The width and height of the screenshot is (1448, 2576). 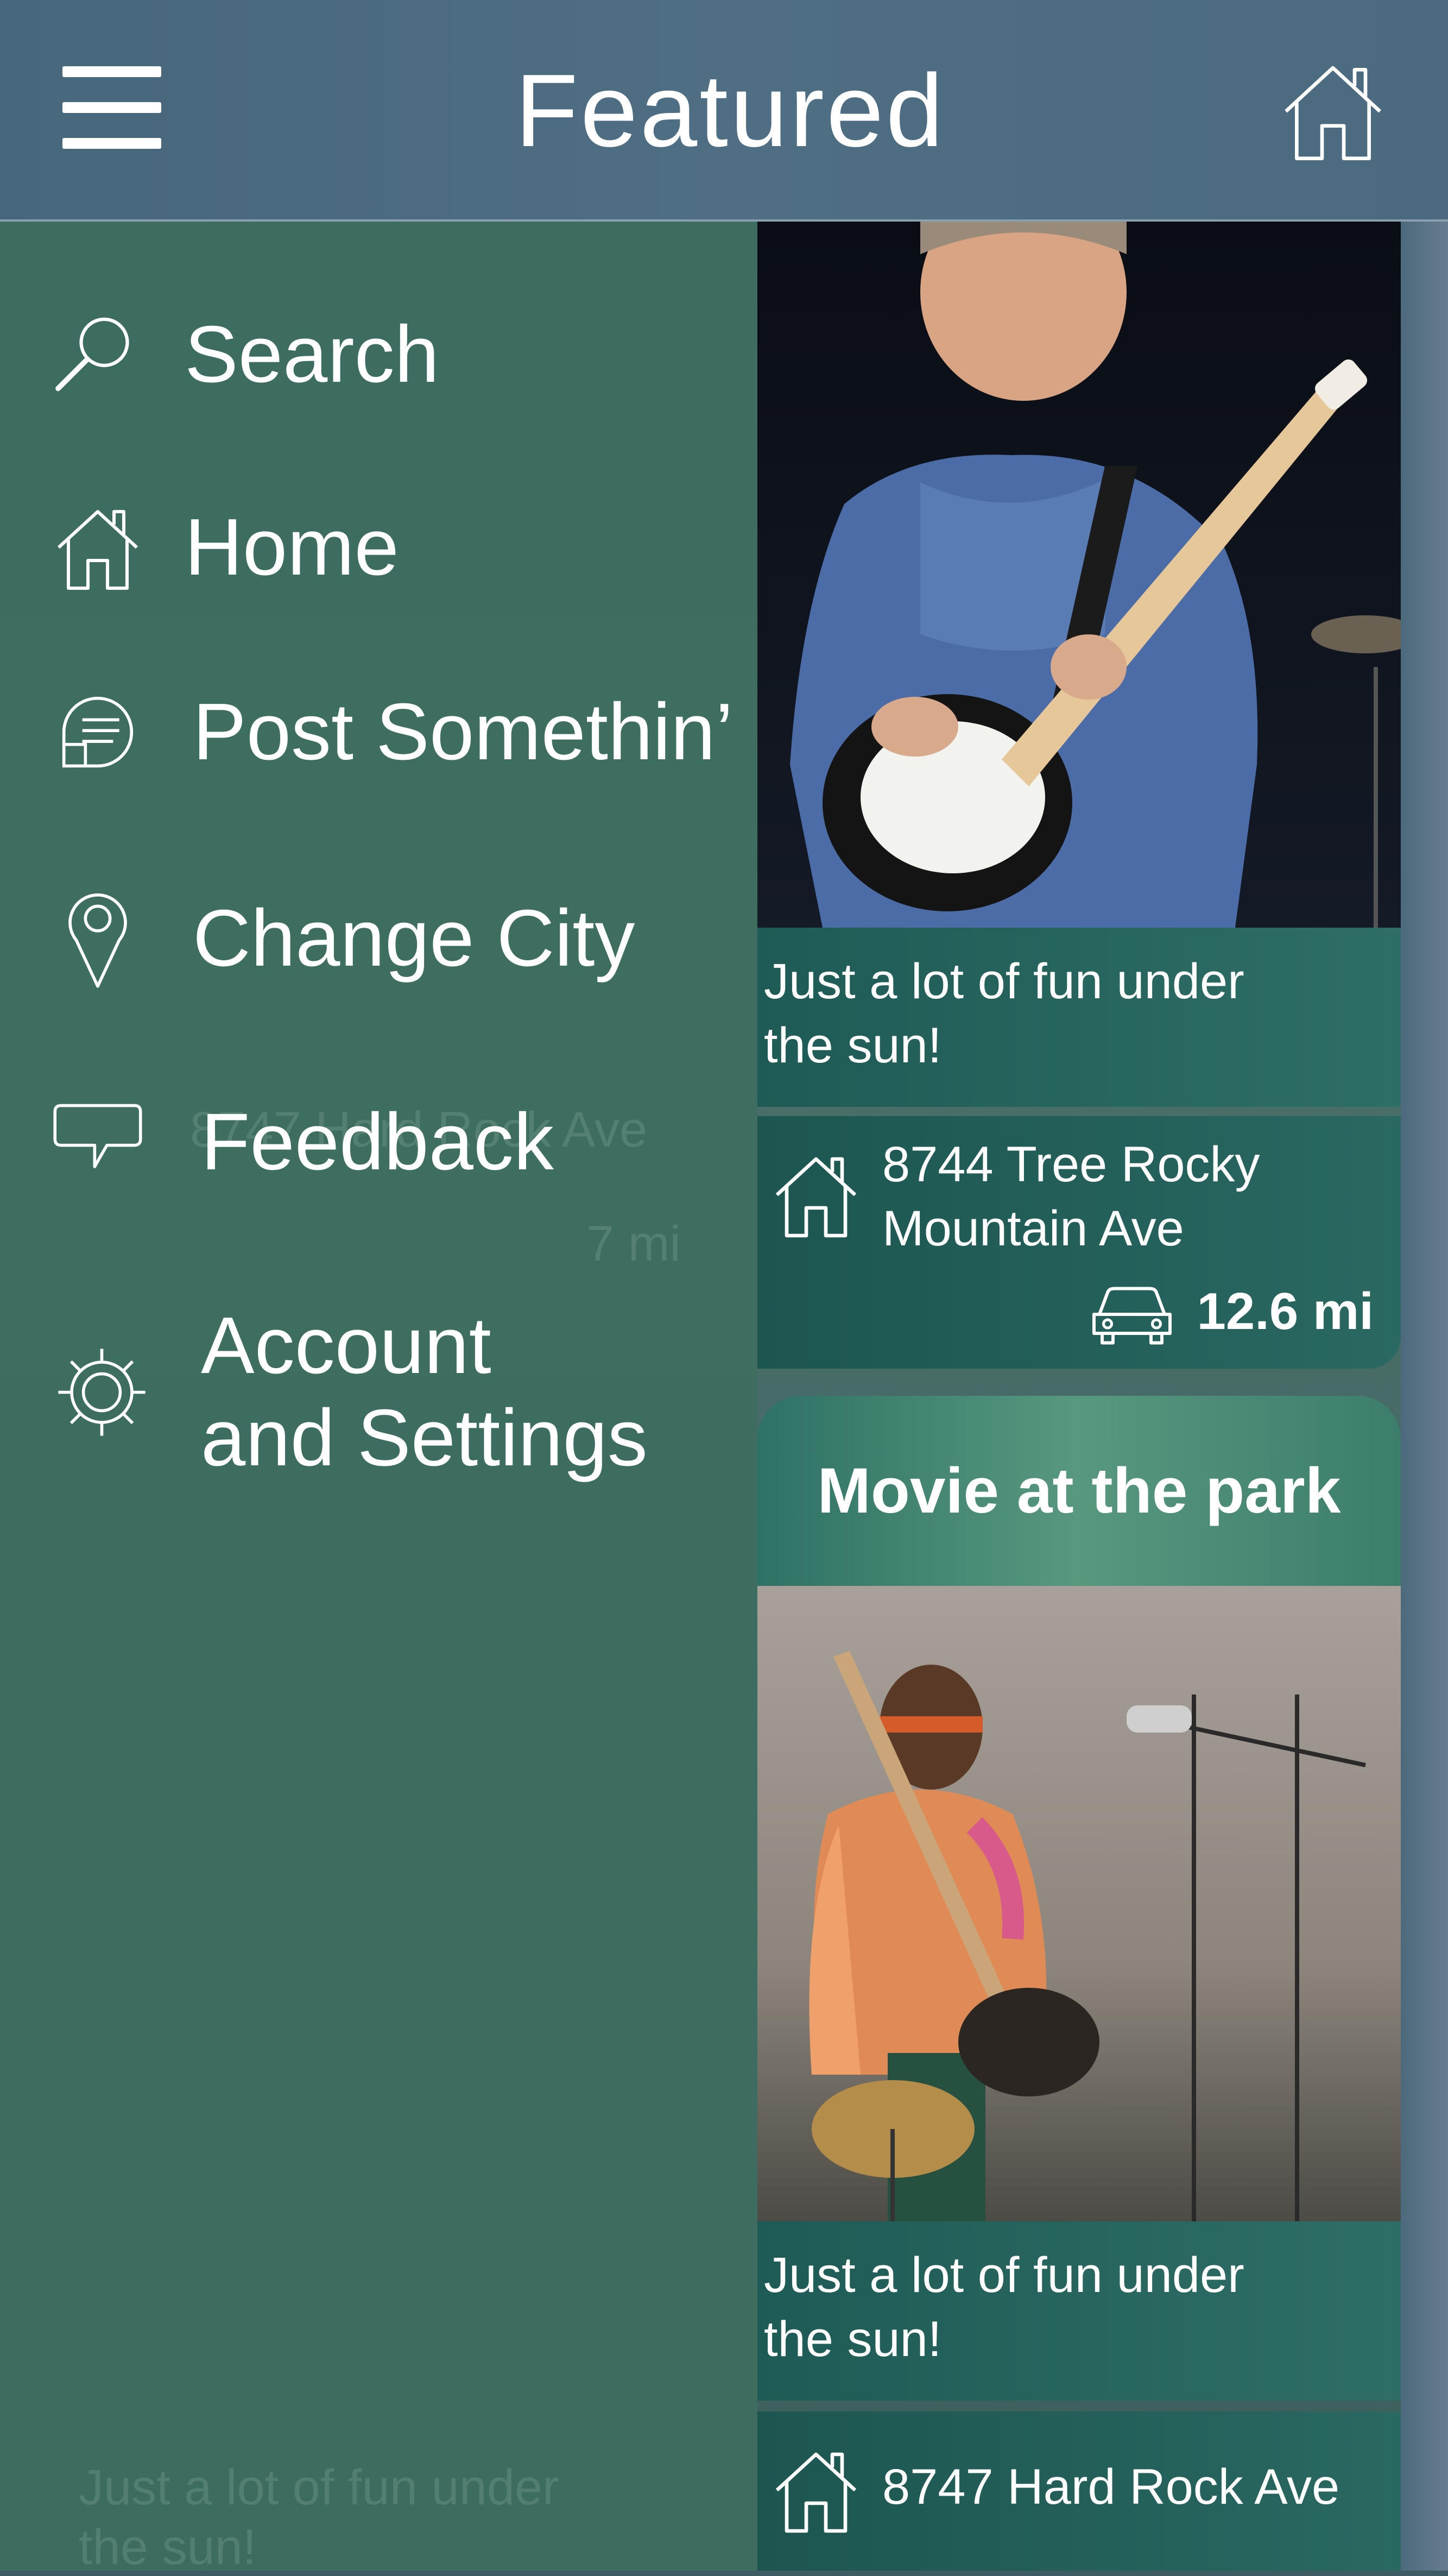 I want to click on menu-item-feedback: Feedback, so click(x=301, y=1142).